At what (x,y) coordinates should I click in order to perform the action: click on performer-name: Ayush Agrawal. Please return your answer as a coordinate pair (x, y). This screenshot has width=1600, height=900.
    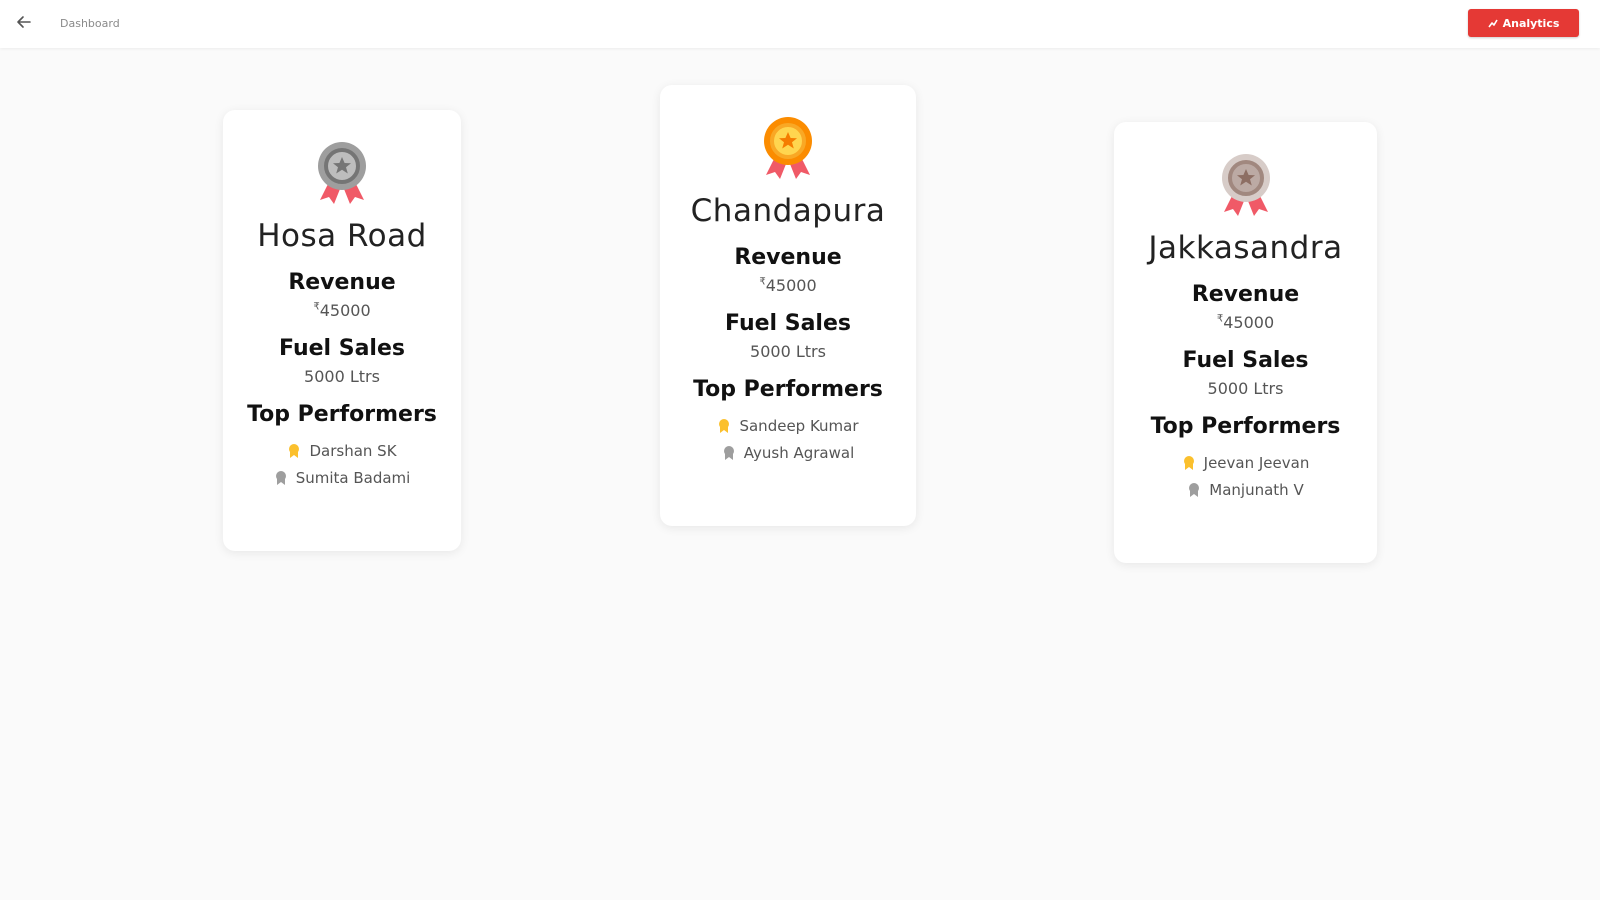
    Looking at the image, I should click on (799, 452).